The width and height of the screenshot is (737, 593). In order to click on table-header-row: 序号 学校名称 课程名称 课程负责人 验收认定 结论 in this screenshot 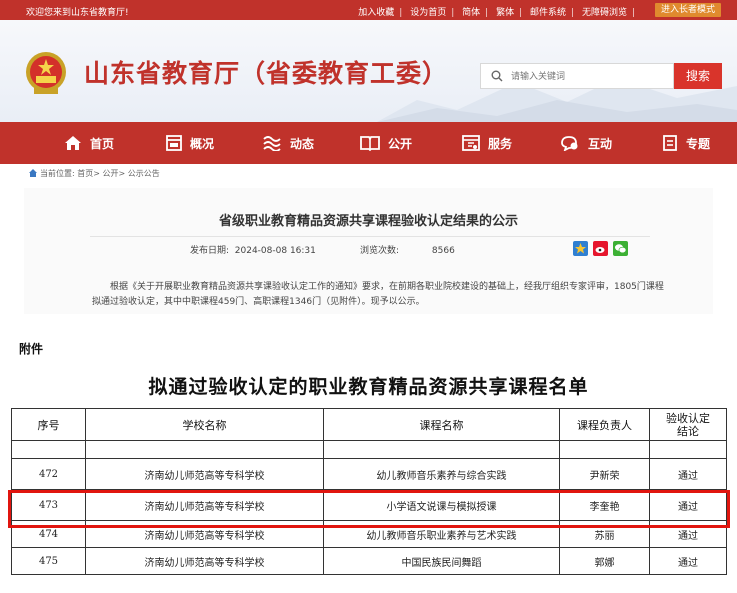, I will do `click(369, 424)`.